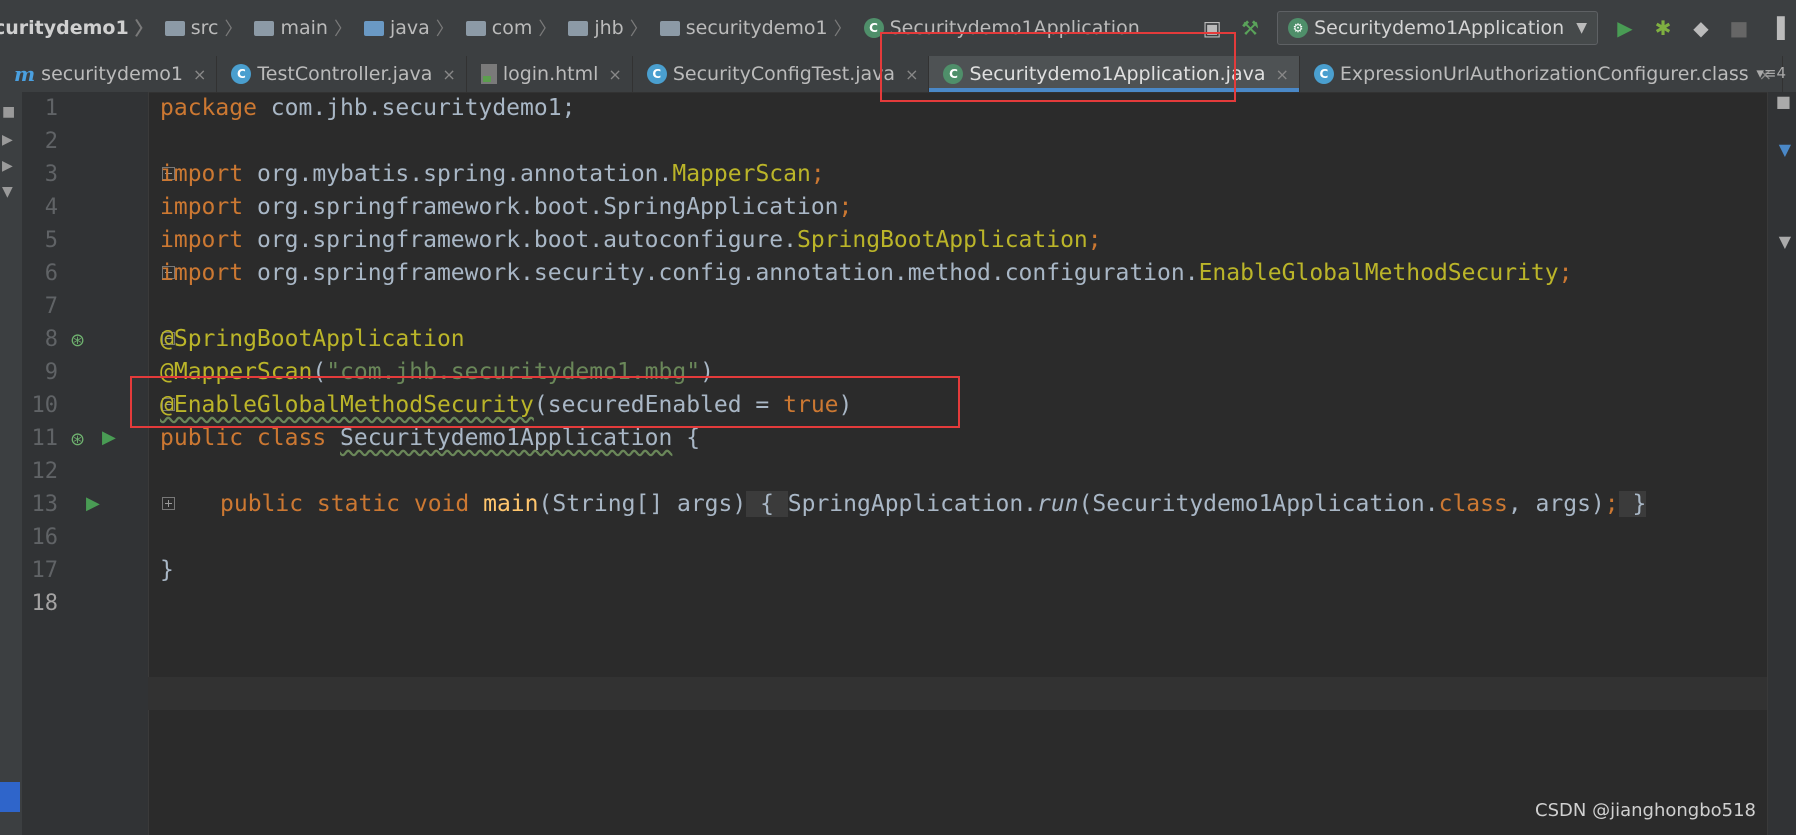 Image resolution: width=1796 pixels, height=835 pixels. Describe the element at coordinates (51, 141) in the screenshot. I see `line-number: 2` at that location.